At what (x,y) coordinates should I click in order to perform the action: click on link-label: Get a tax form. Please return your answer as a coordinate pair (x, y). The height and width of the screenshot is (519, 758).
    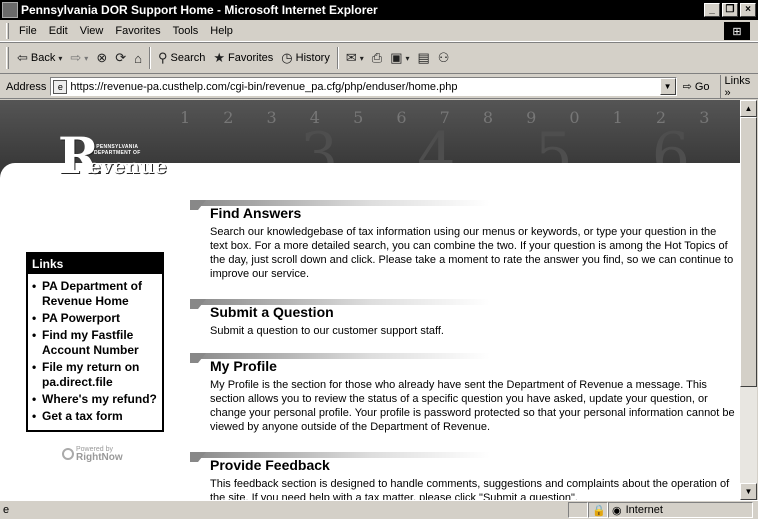
    Looking at the image, I should click on (82, 416).